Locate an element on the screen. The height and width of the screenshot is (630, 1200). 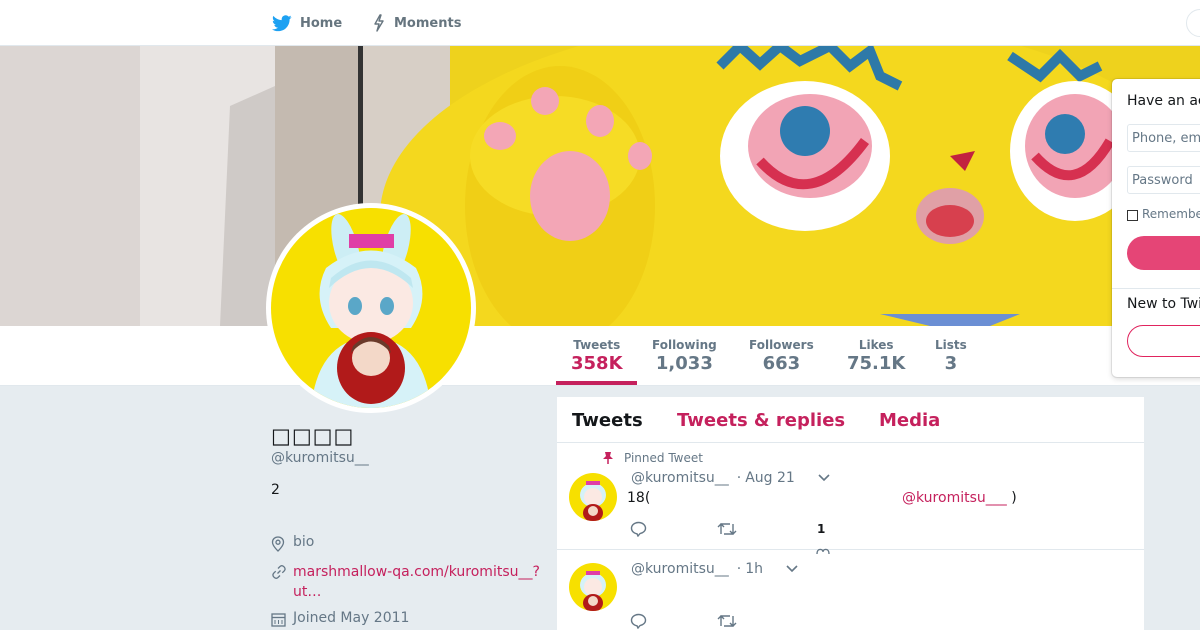
tweet-time: Aug 21 is located at coordinates (770, 478).